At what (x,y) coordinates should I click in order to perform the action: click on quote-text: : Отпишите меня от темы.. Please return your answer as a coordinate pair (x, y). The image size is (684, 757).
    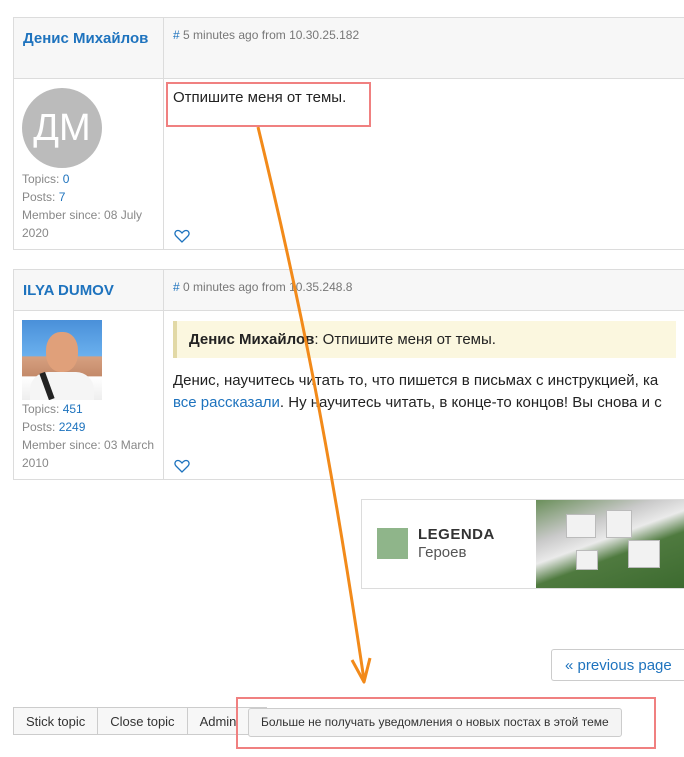
    Looking at the image, I should click on (405, 339).